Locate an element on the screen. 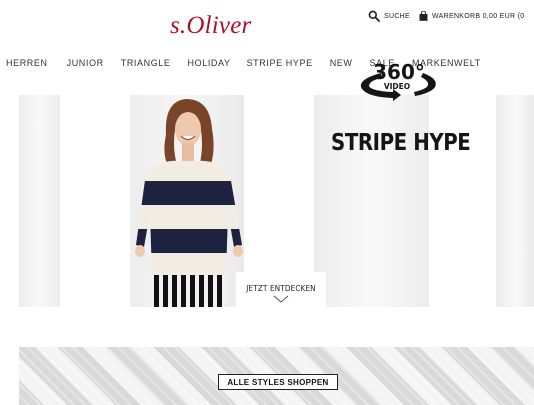  utility-bar: SUCHE WARENKORB 0,00 EUR (0 is located at coordinates (446, 16).